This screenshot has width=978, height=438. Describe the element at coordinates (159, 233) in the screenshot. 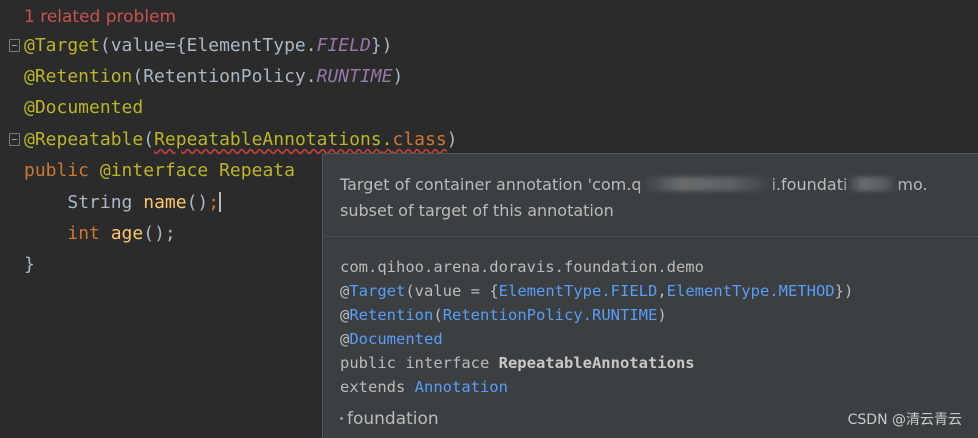

I see `code-token: ();` at that location.